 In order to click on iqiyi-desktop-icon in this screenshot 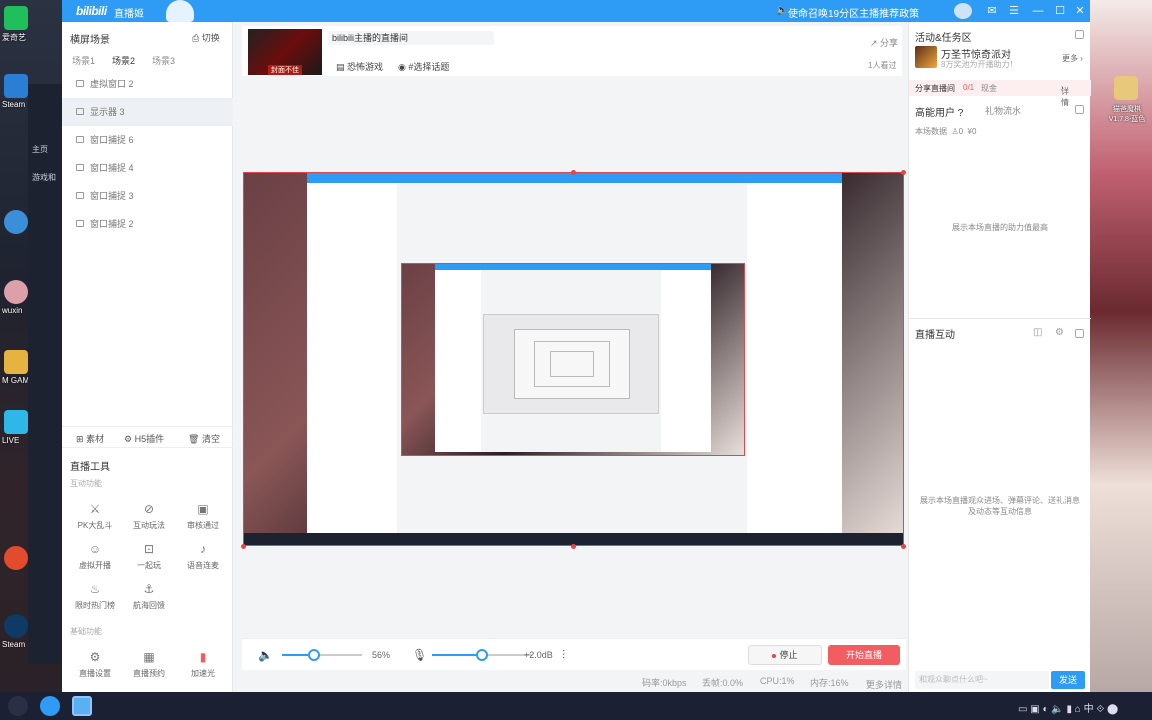, I will do `click(16, 18)`.